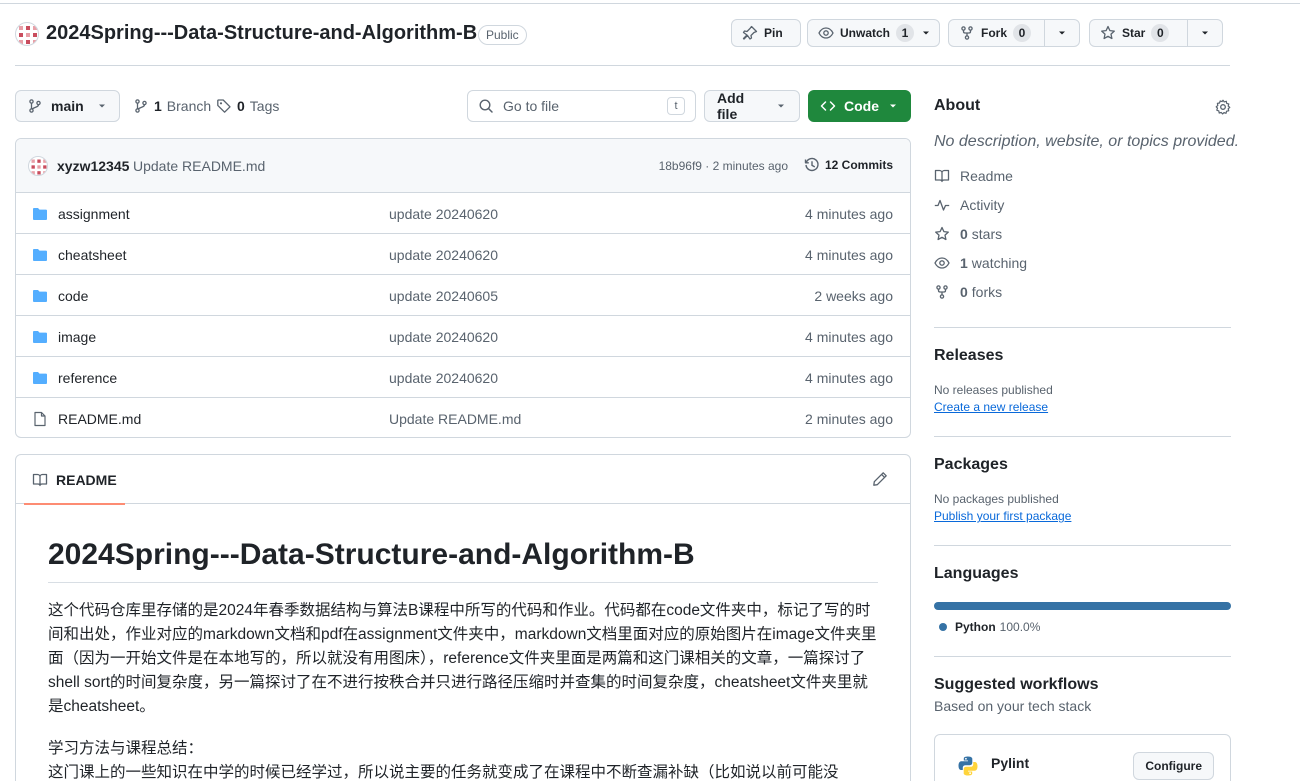 The width and height of the screenshot is (1300, 781). I want to click on file-row: image update 20240620 4 minutes ago, so click(463, 336).